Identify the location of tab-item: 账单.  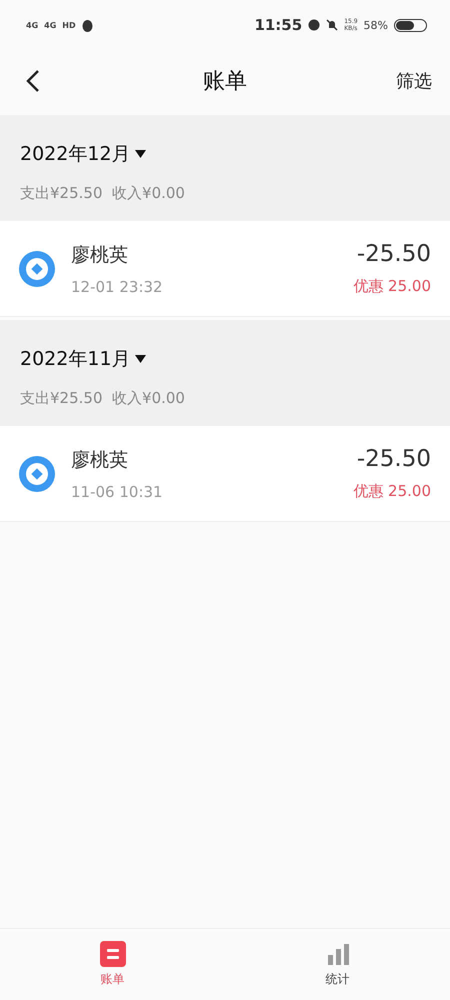
(112, 964).